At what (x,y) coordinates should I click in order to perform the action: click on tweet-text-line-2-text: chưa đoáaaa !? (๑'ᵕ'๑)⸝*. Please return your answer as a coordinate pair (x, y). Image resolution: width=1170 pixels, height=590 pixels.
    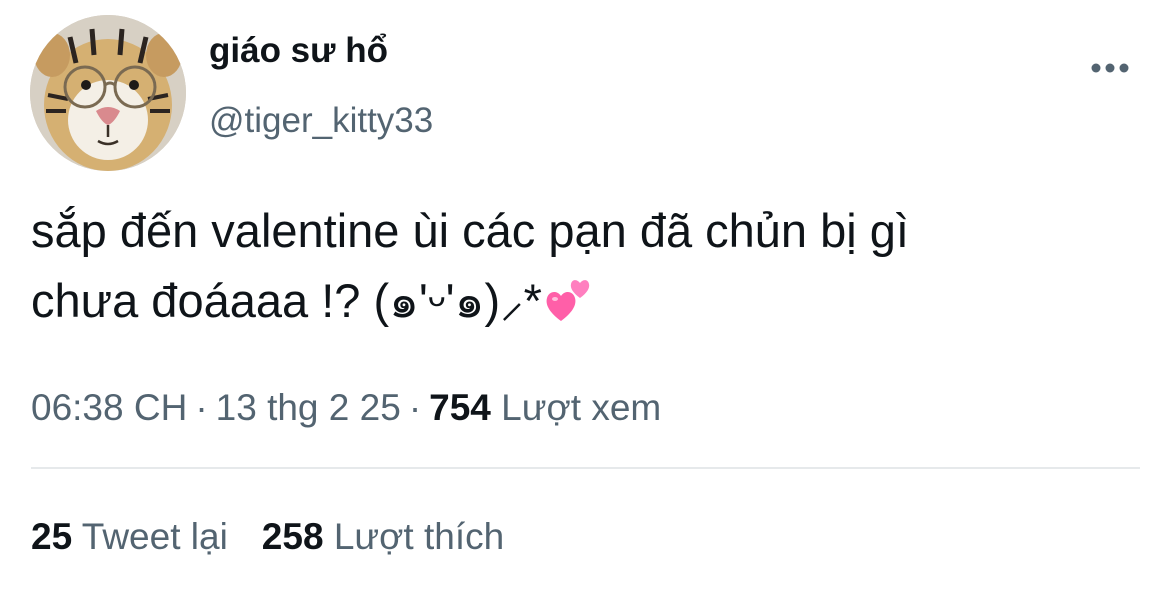
    Looking at the image, I should click on (286, 300).